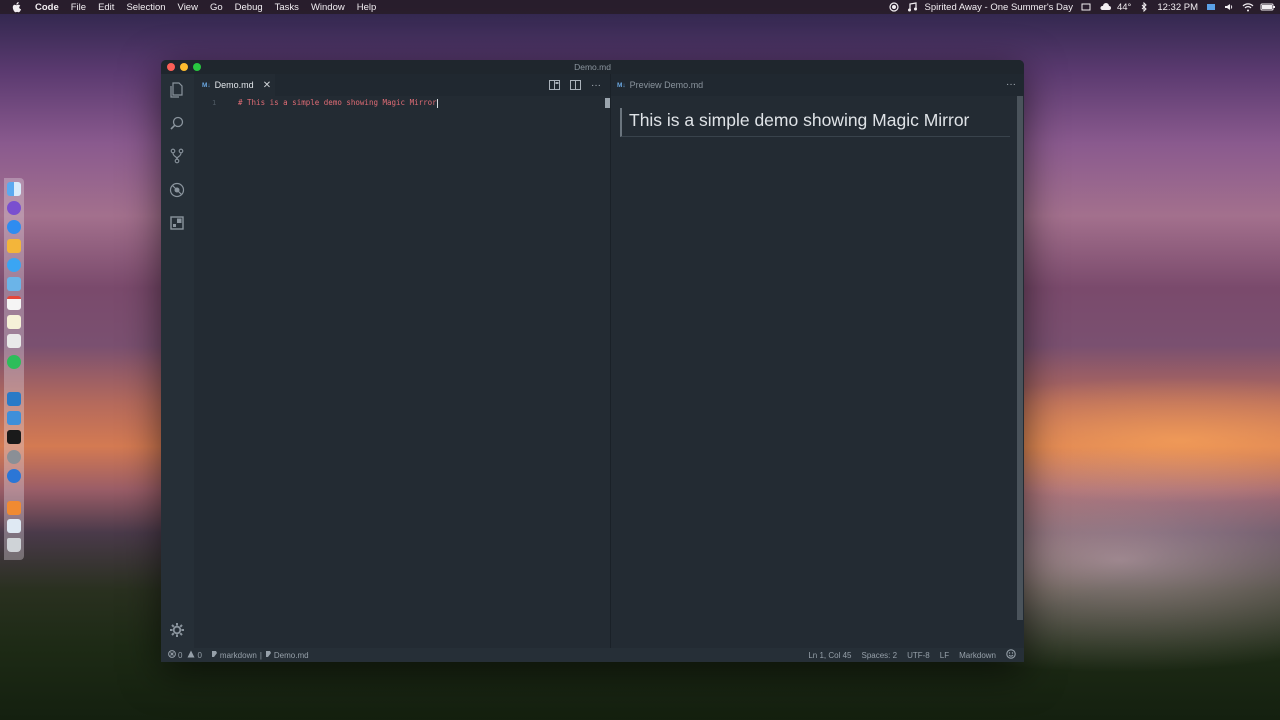 This screenshot has width=1280, height=720. What do you see at coordinates (47, 7) in the screenshot?
I see `menu-app-name: Code` at bounding box center [47, 7].